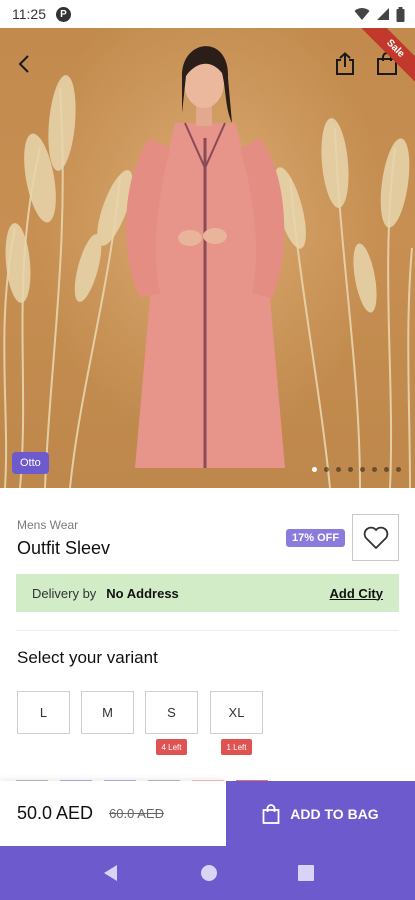  What do you see at coordinates (29, 14) in the screenshot?
I see `status-time: 11:25` at bounding box center [29, 14].